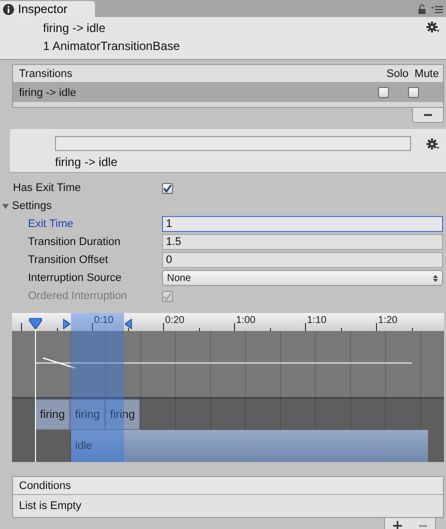 This screenshot has height=529, width=446. What do you see at coordinates (228, 322) in the screenshot?
I see `time-ruler: 0:10 0:20 1:00 1:10 1:20` at bounding box center [228, 322].